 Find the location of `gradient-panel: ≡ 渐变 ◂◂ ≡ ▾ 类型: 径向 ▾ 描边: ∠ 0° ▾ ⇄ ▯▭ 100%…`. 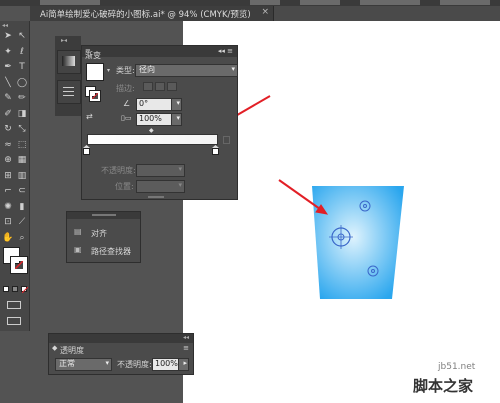

gradient-panel: ≡ 渐变 ◂◂ ≡ ▾ 类型: 径向 ▾ 描边: ∠ 0° ▾ ⇄ ▯▭ 100%… is located at coordinates (159, 122).